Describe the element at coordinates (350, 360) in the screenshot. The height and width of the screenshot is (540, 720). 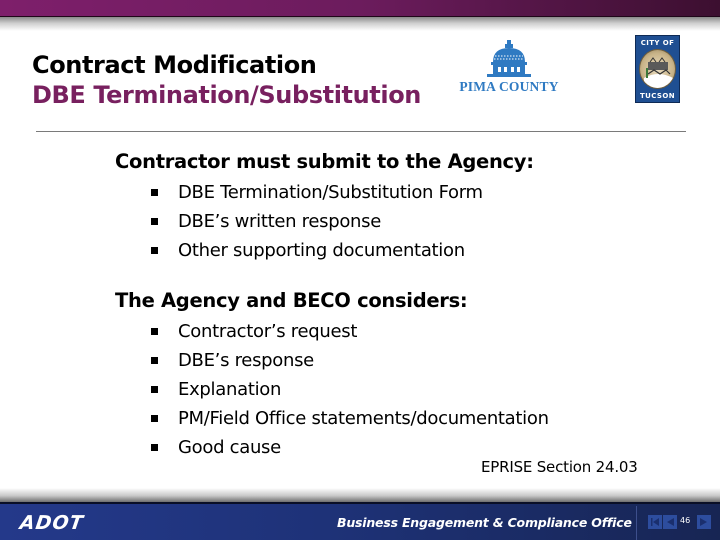
I see `list-item: DBE’s response` at that location.